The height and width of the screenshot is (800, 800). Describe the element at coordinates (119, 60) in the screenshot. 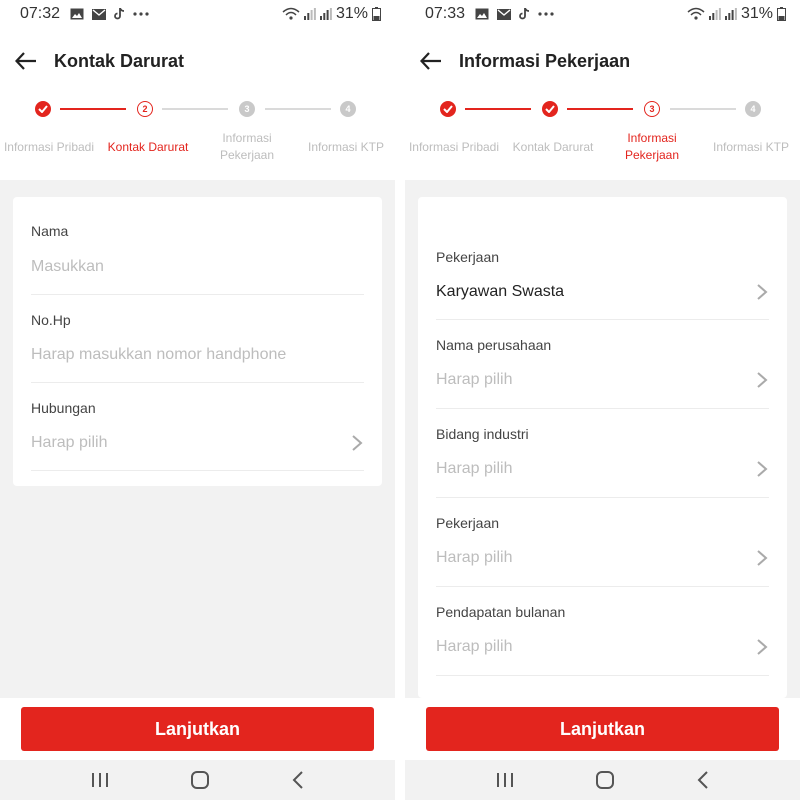

I see `page-title: Kontak Darurat` at that location.